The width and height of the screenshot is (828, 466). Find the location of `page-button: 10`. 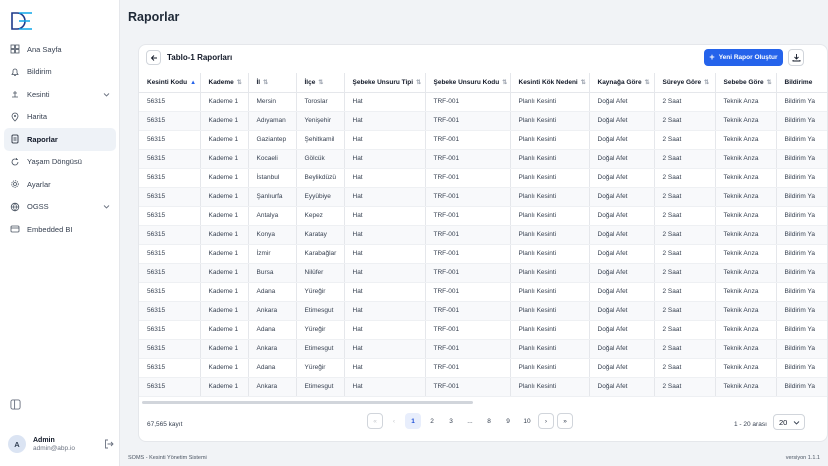

page-button: 10 is located at coordinates (527, 421).